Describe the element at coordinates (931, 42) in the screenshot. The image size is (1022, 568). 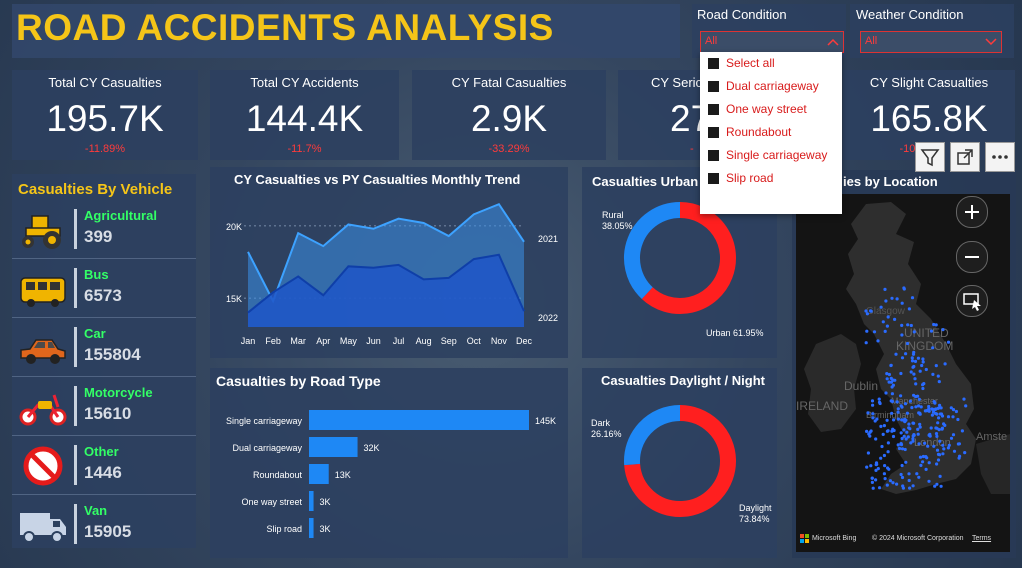
I see `weather-condition-select: All` at that location.